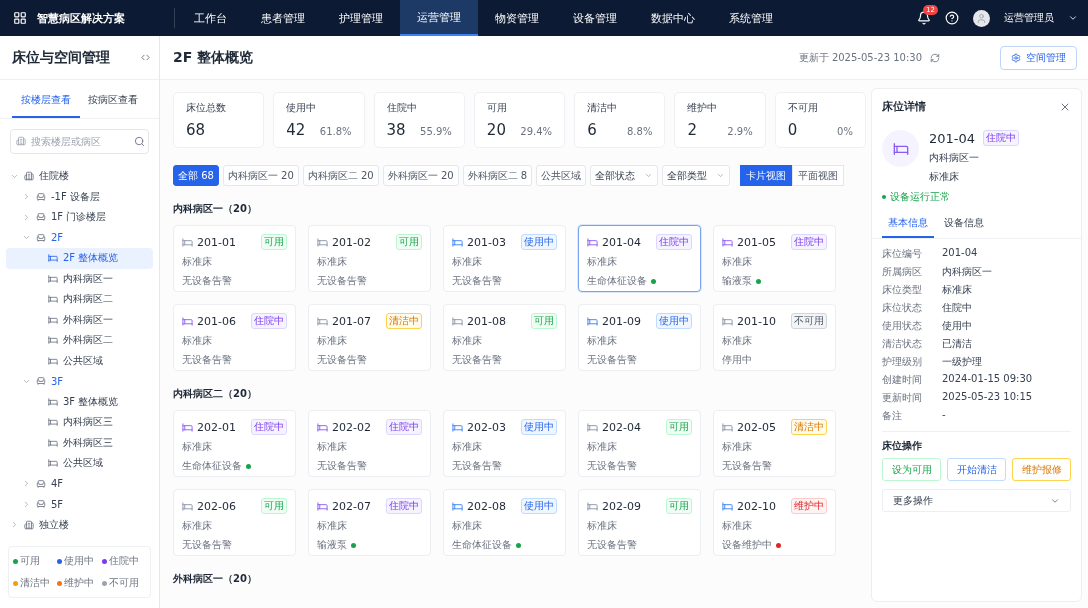  I want to click on view-tab: 按楼层查看, so click(46, 103).